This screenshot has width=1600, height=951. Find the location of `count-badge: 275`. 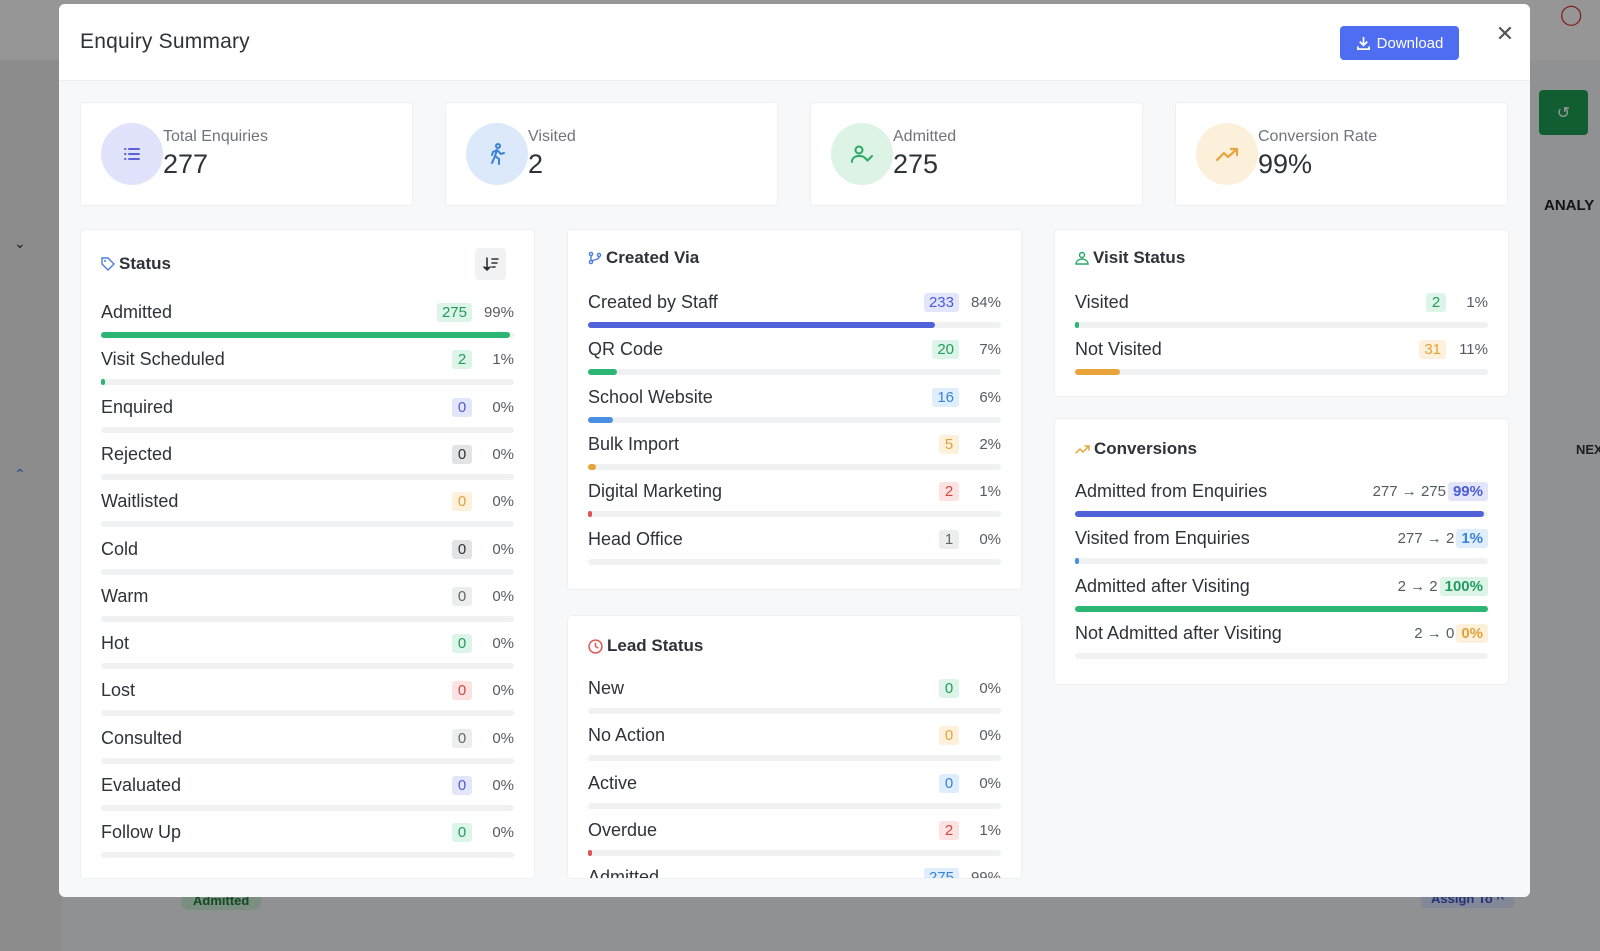

count-badge: 275 is located at coordinates (454, 312).